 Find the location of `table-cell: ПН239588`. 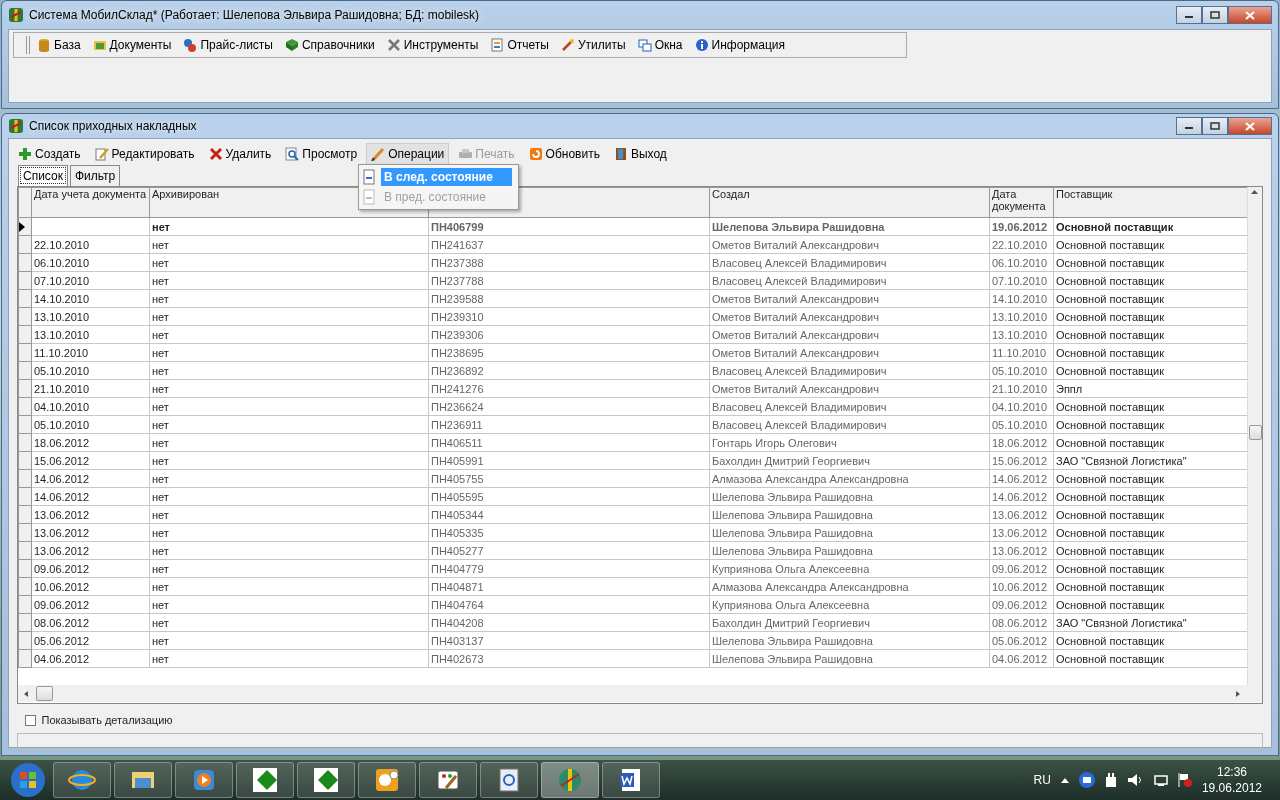

table-cell: ПН239588 is located at coordinates (569, 298).